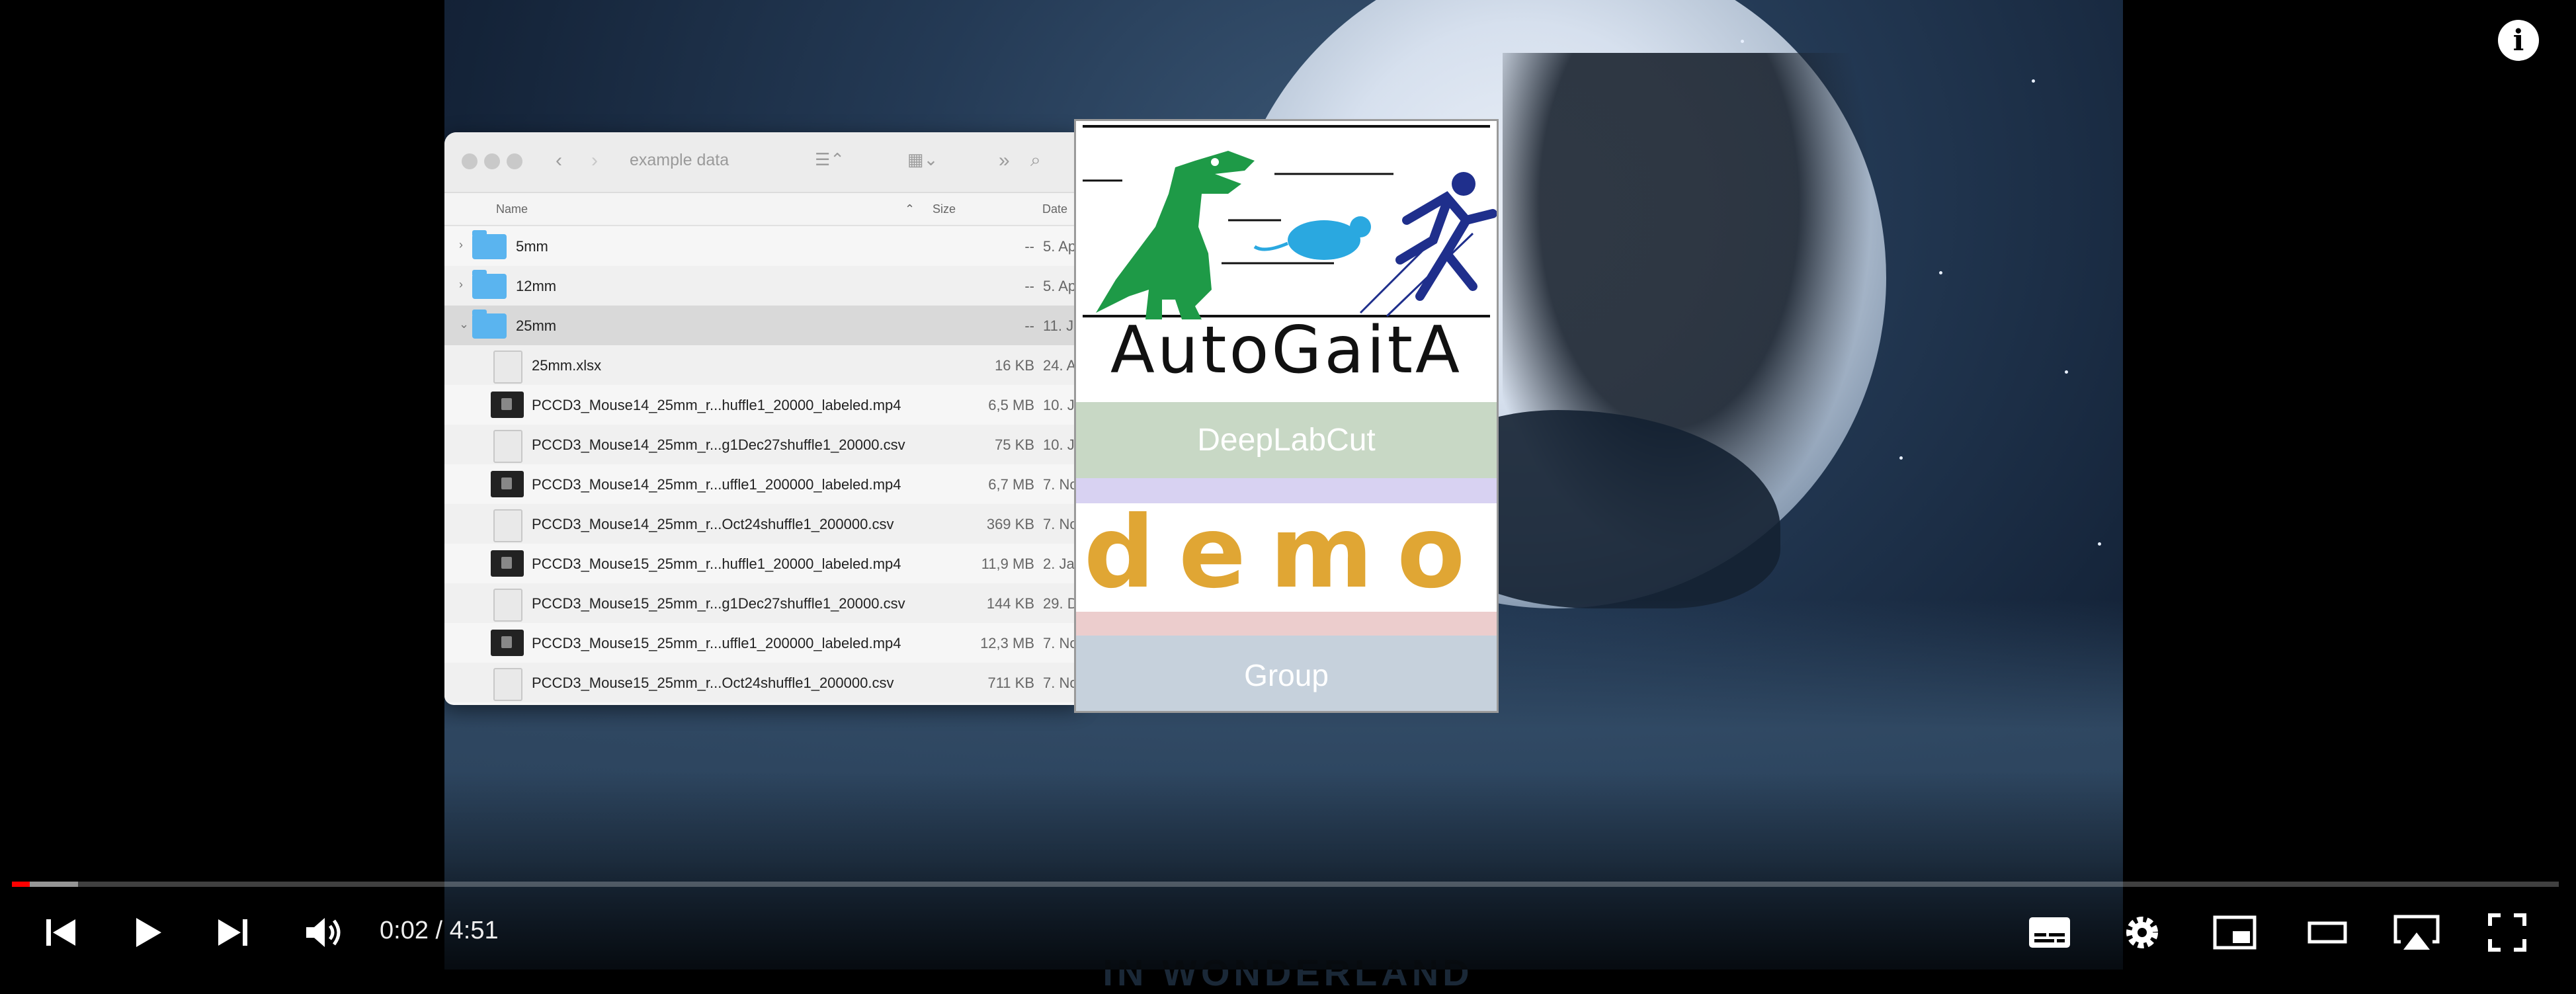  I want to click on file-name: 12mm, so click(536, 286).